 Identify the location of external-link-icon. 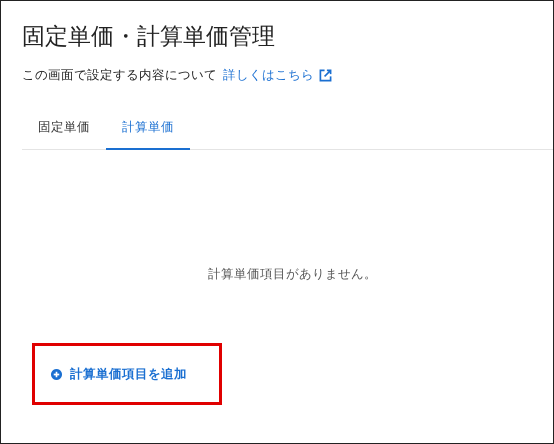
(325, 75).